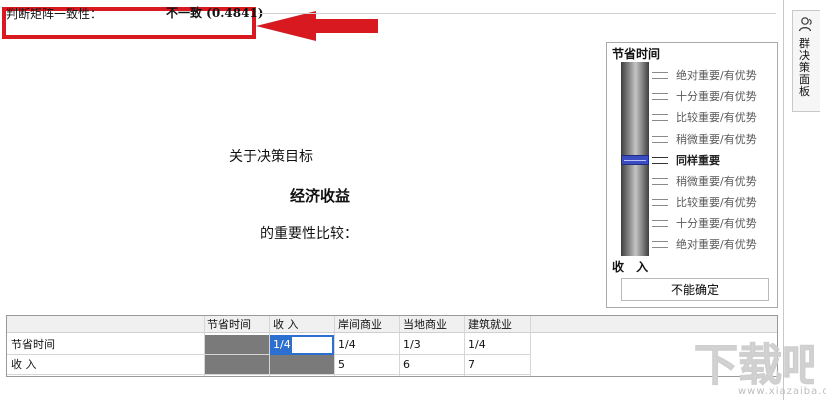 The image size is (826, 400). I want to click on scale-level-7: 比较重要/有优势, so click(704, 202).